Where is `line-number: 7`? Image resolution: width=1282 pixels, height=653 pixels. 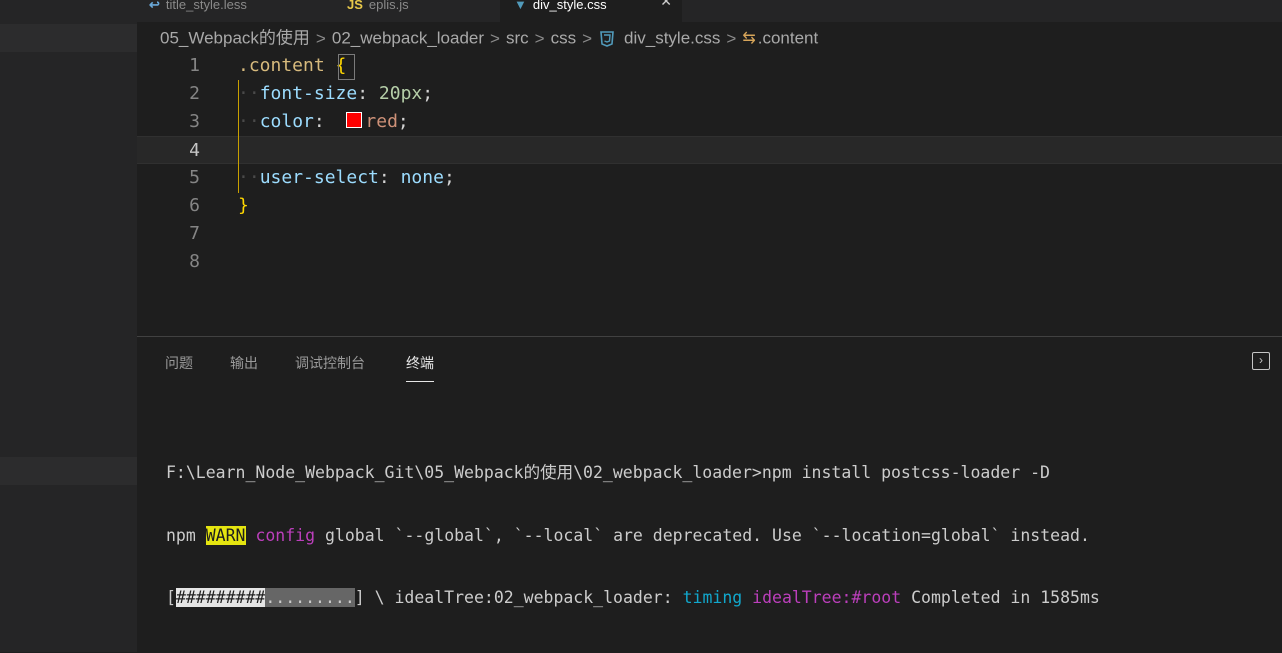 line-number: 7 is located at coordinates (194, 233).